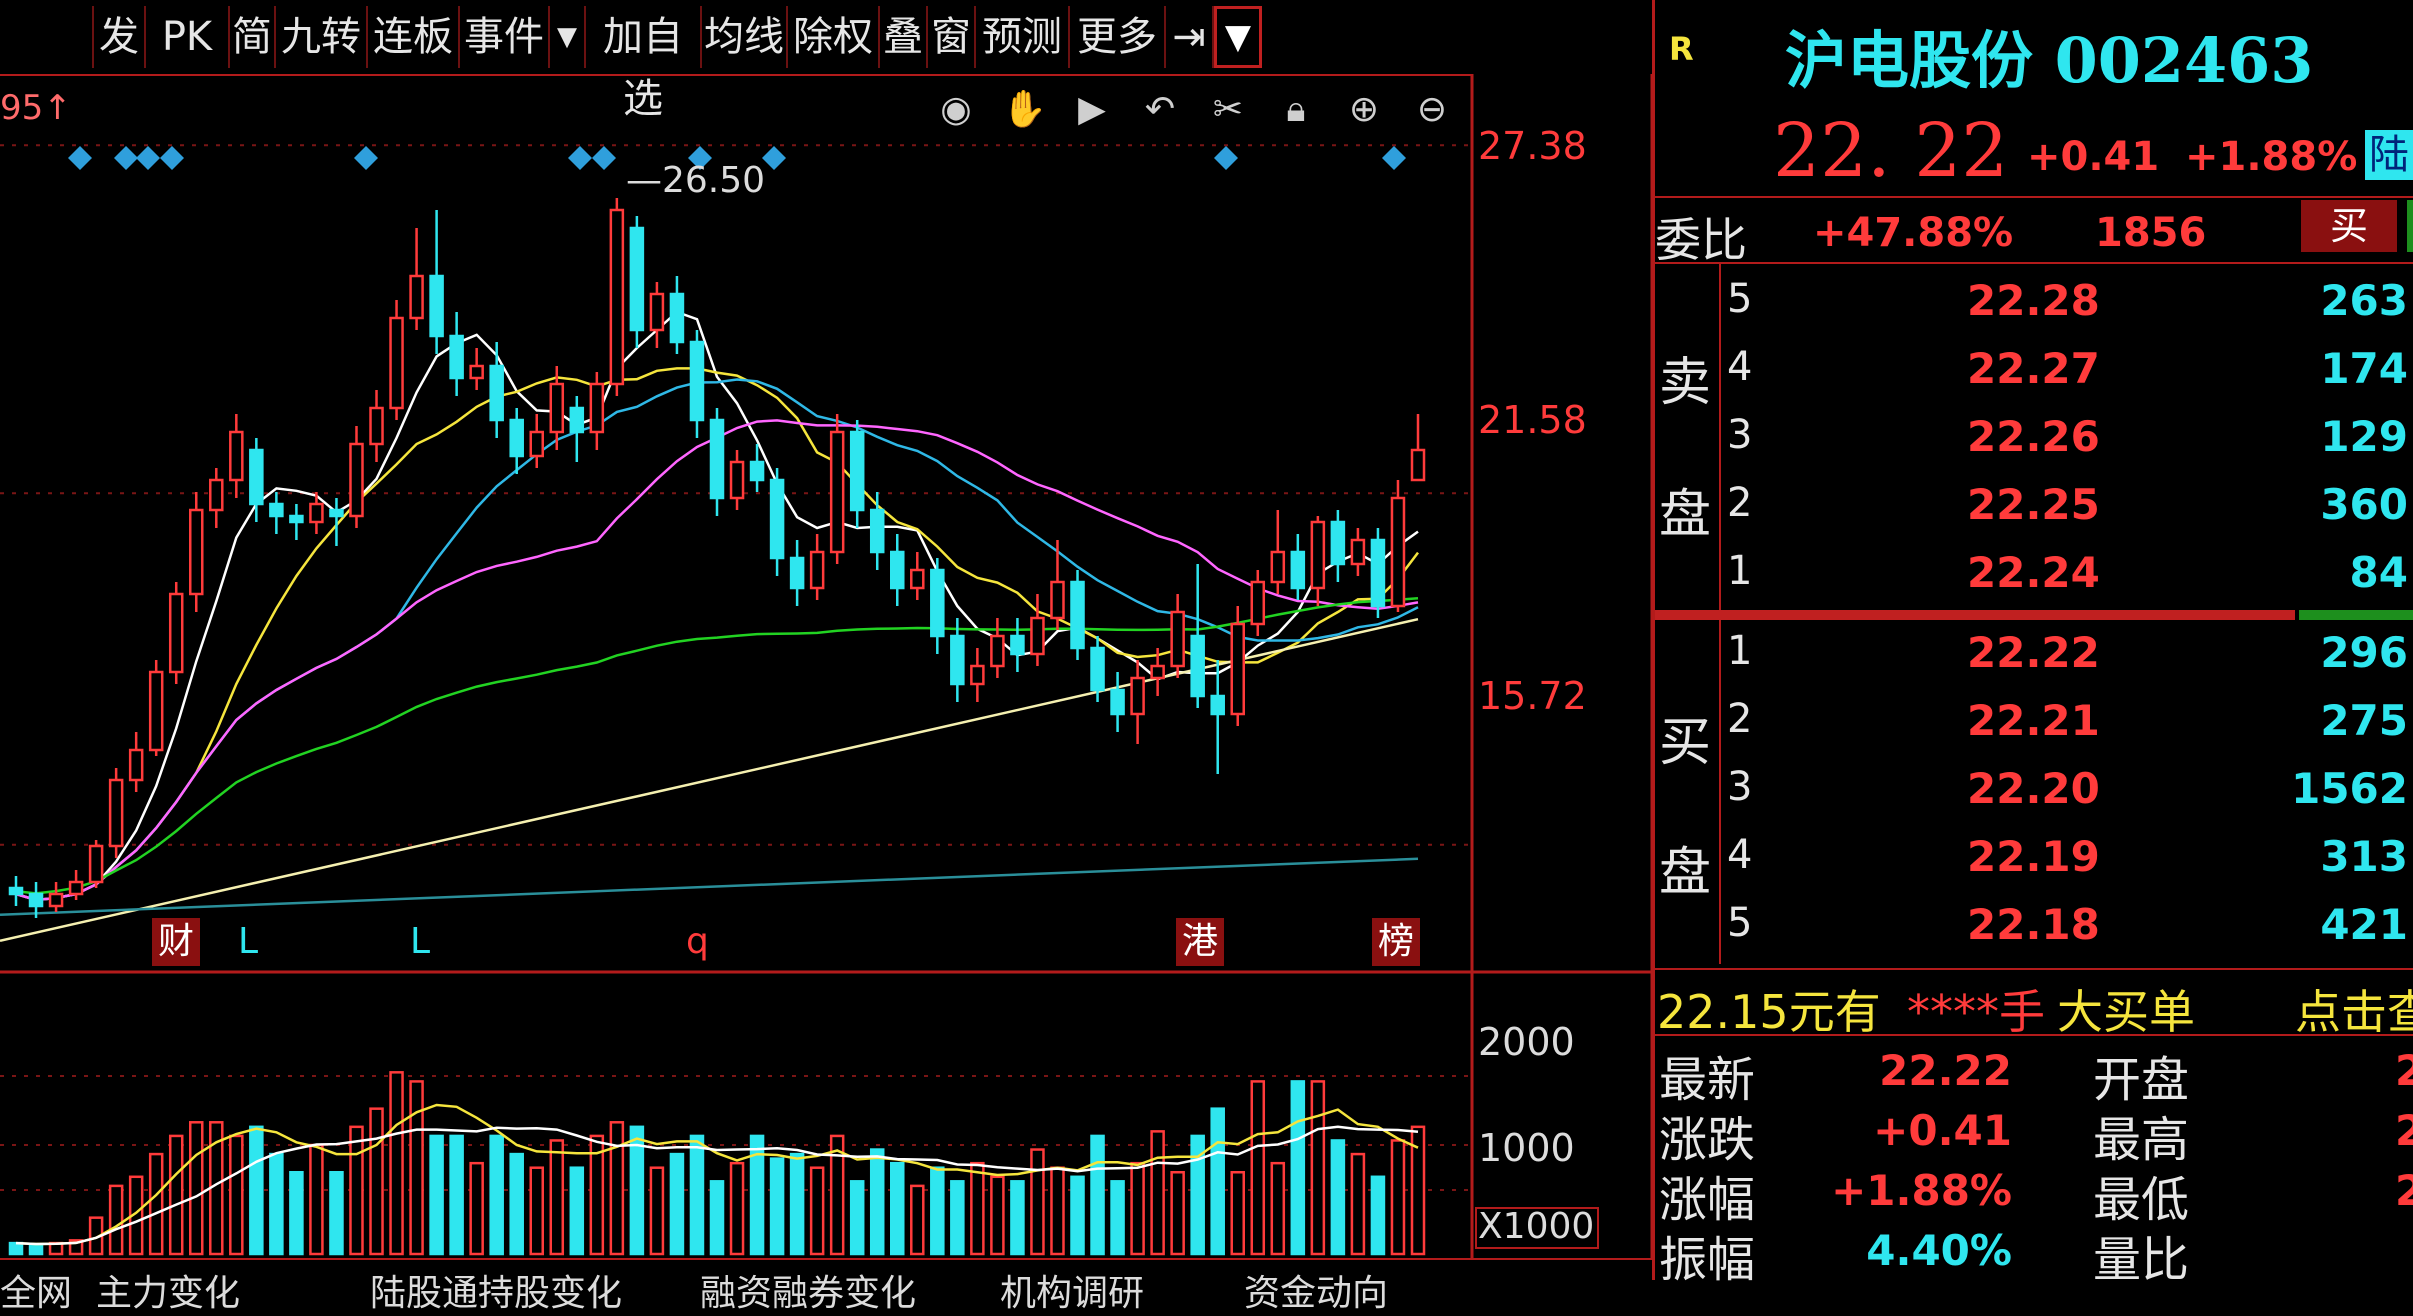 The image size is (2413, 1316). I want to click on zoom-in-icon: ⊕, so click(1364, 110).